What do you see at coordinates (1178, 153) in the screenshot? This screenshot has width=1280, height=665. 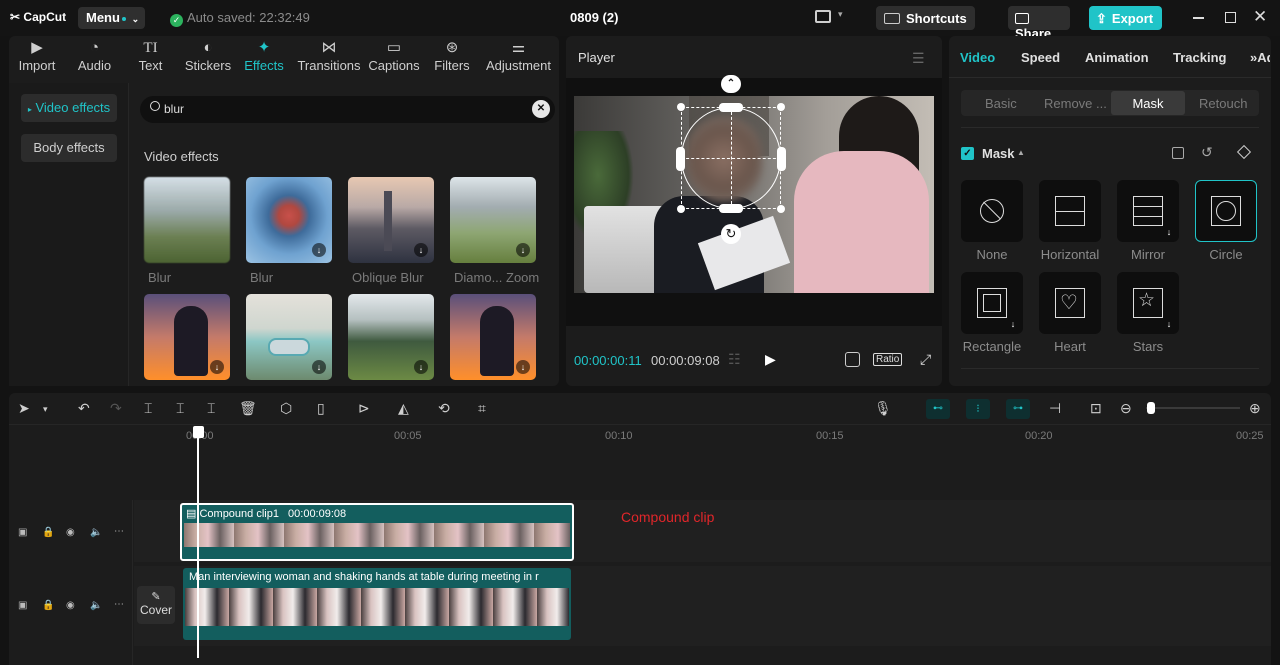 I see `invert-mask-icon` at bounding box center [1178, 153].